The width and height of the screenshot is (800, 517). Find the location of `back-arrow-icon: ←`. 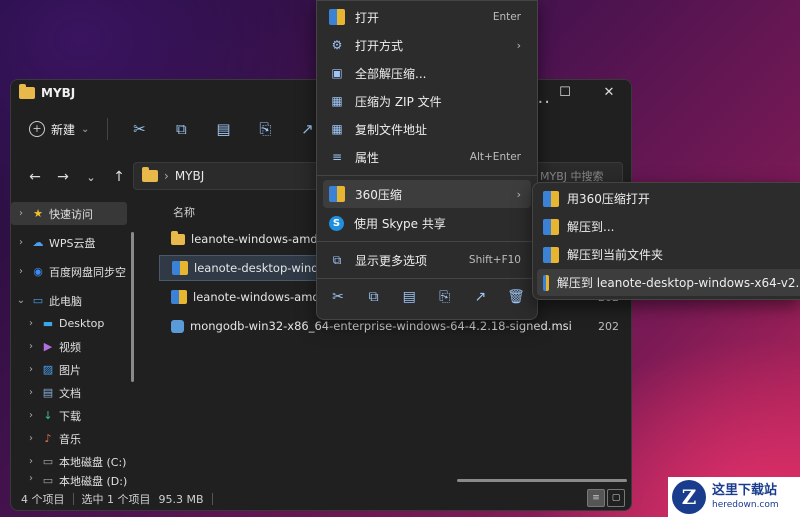

back-arrow-icon: ← is located at coordinates (35, 177).